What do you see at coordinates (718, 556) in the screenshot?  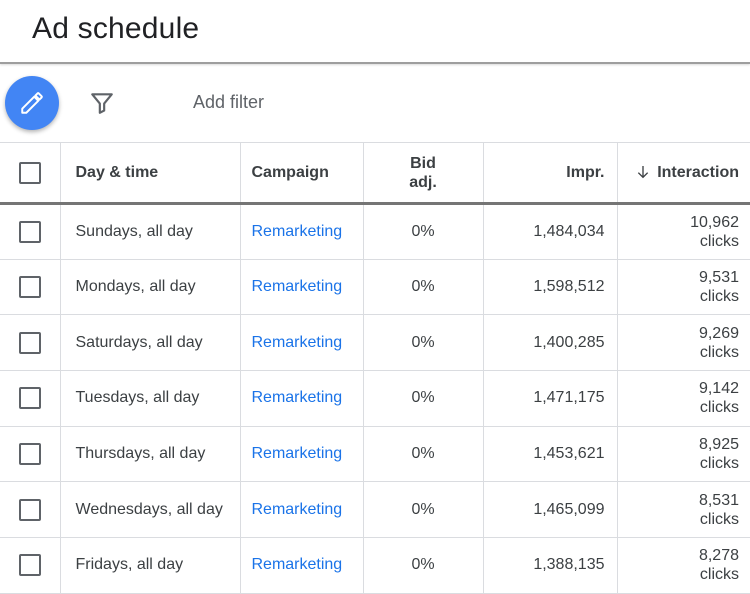 I see `interaction-count: 8,278` at bounding box center [718, 556].